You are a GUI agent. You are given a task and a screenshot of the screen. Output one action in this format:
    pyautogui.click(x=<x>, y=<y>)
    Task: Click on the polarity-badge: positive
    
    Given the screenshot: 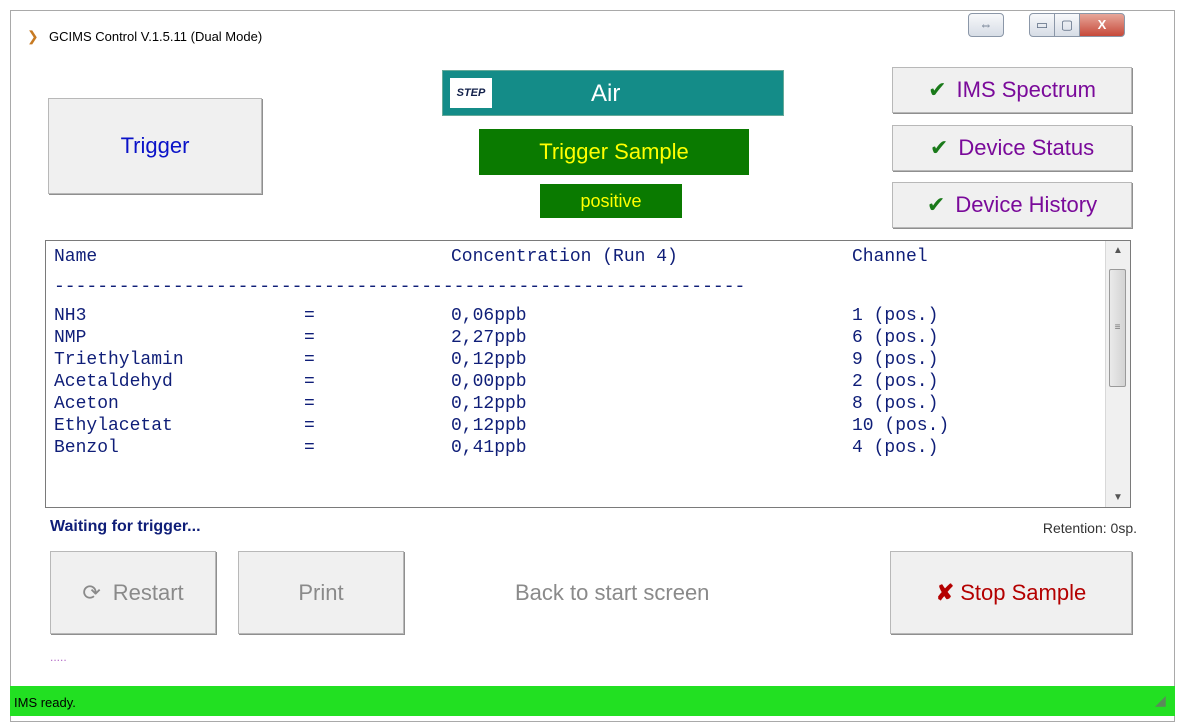 What is the action you would take?
    pyautogui.click(x=611, y=201)
    